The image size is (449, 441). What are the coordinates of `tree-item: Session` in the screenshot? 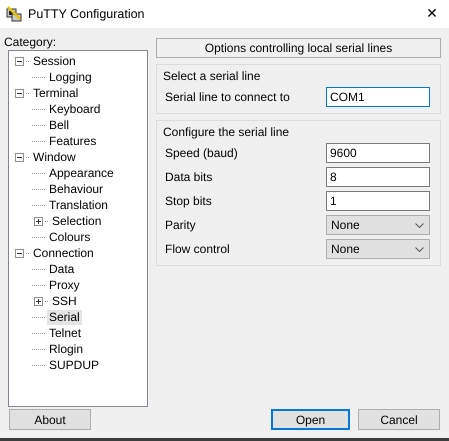 It's located at (54, 61).